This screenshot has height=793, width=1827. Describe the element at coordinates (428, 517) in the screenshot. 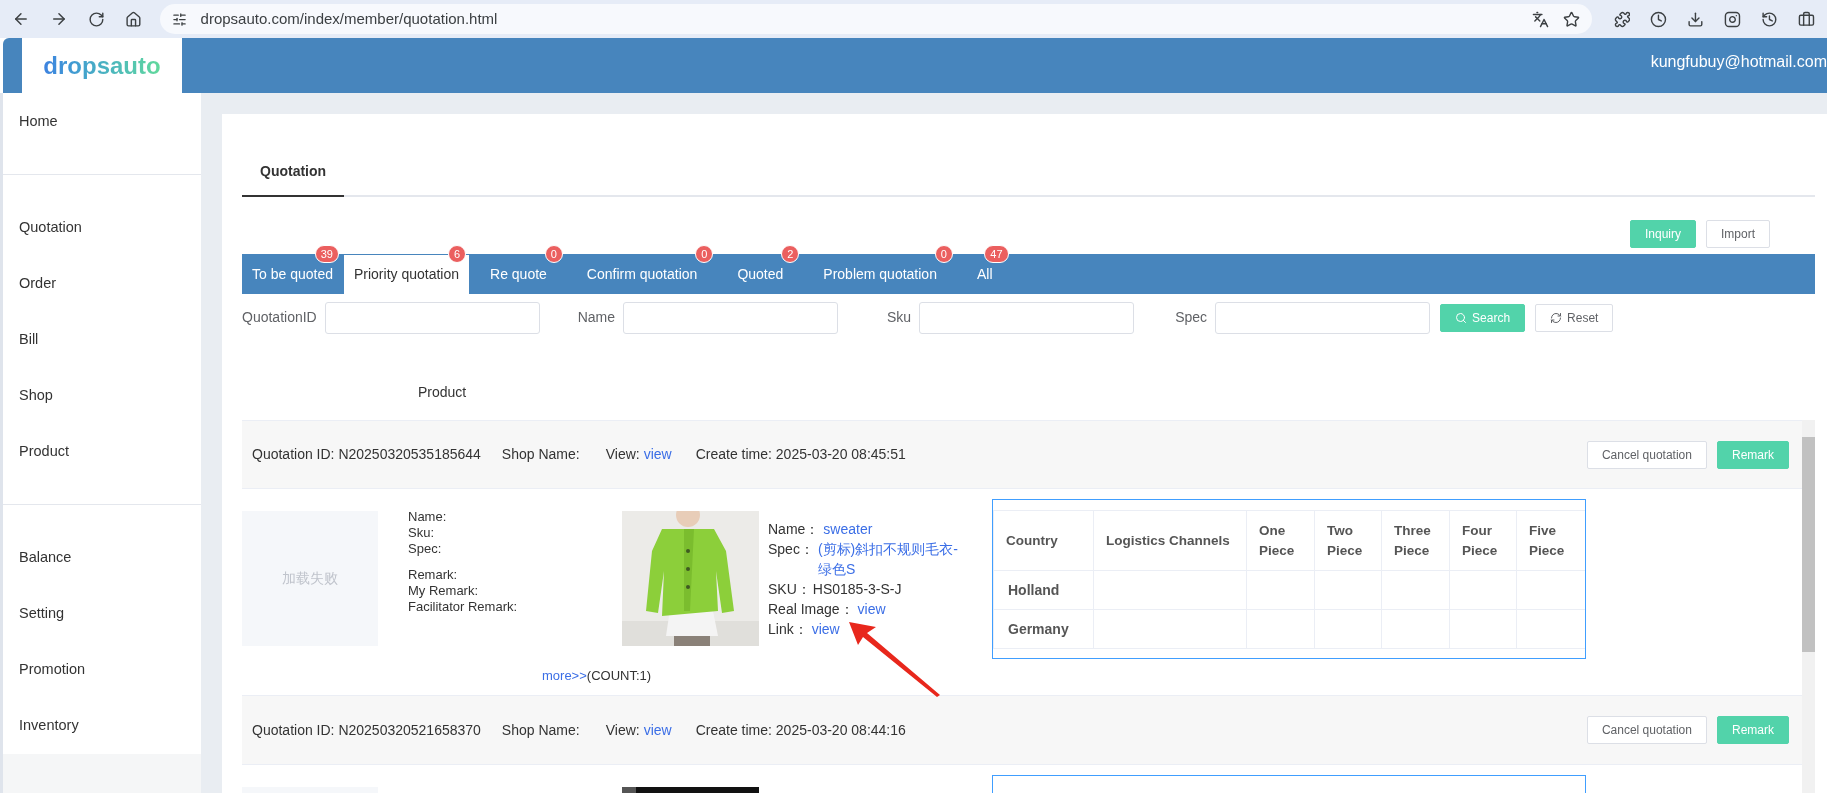

I see `field-label: Name:` at that location.